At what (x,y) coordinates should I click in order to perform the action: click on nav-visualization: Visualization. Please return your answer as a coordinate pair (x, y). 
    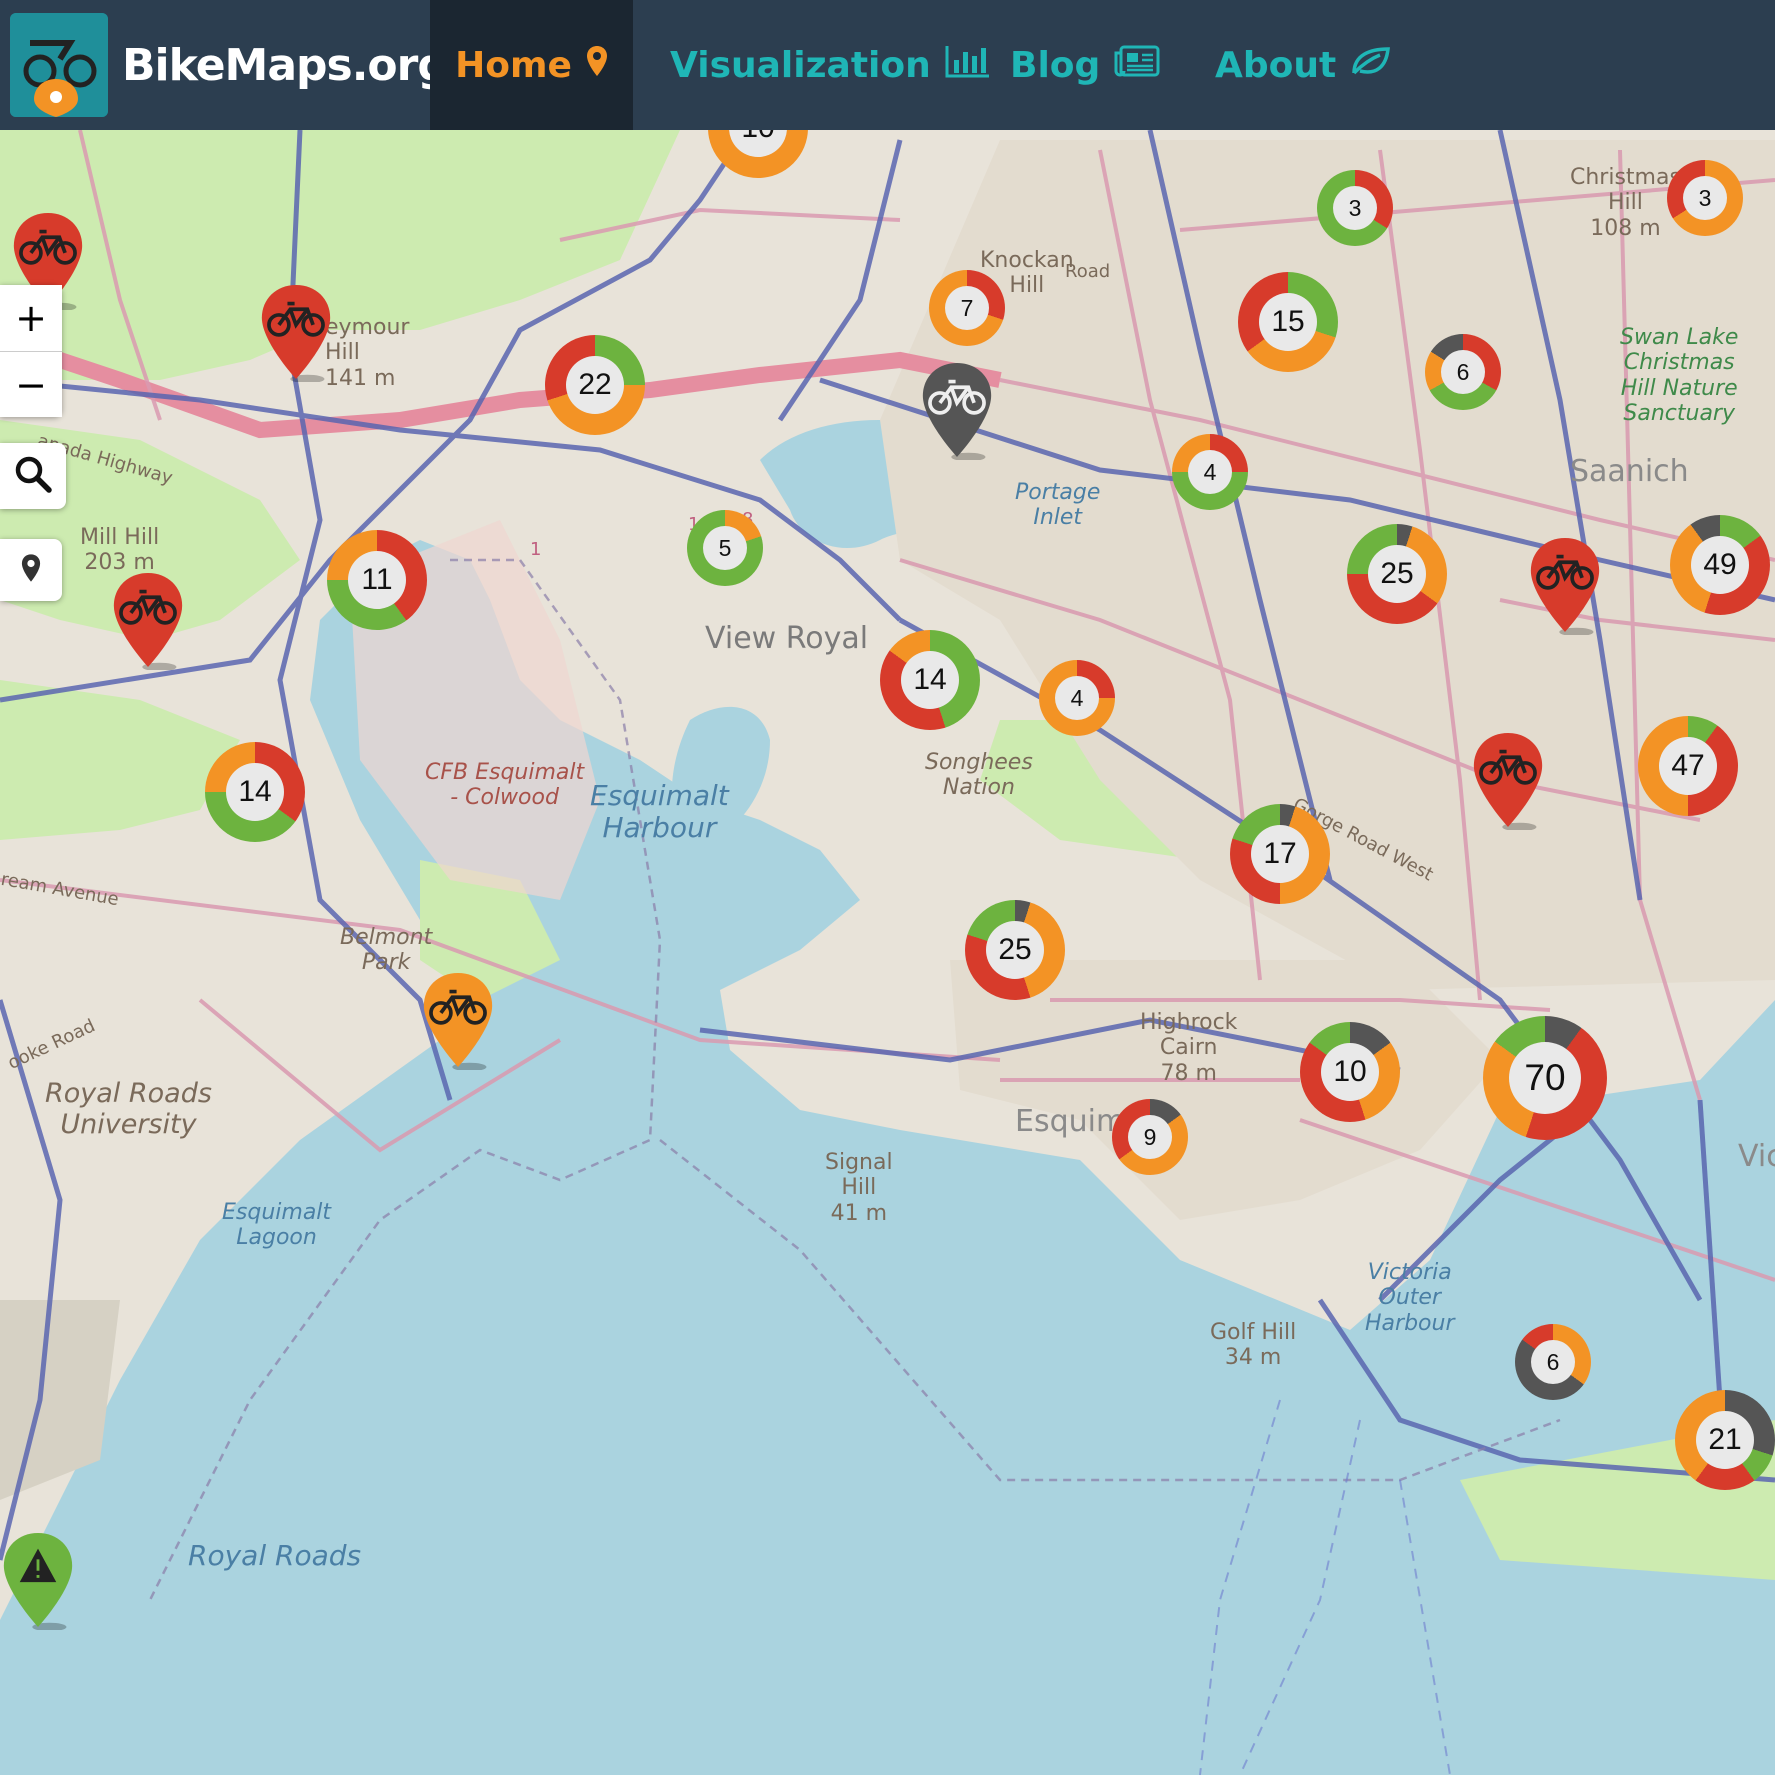
    Looking at the image, I should click on (830, 65).